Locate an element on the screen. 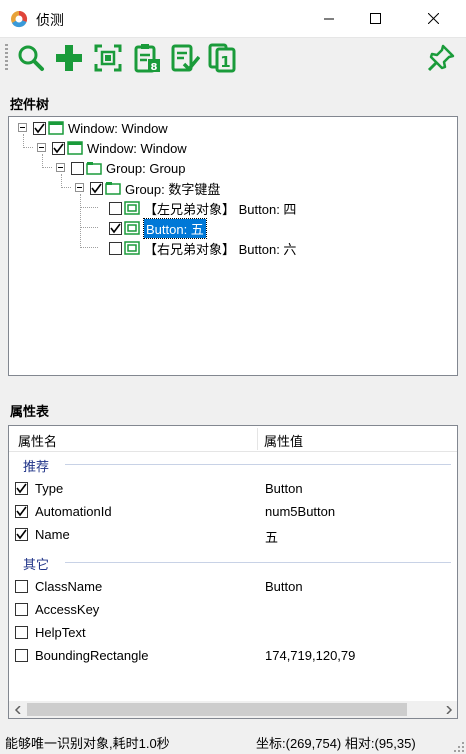 Image resolution: width=466 pixels, height=754 pixels. tree-node-selected-button: Button: 五 is located at coordinates (158, 228).